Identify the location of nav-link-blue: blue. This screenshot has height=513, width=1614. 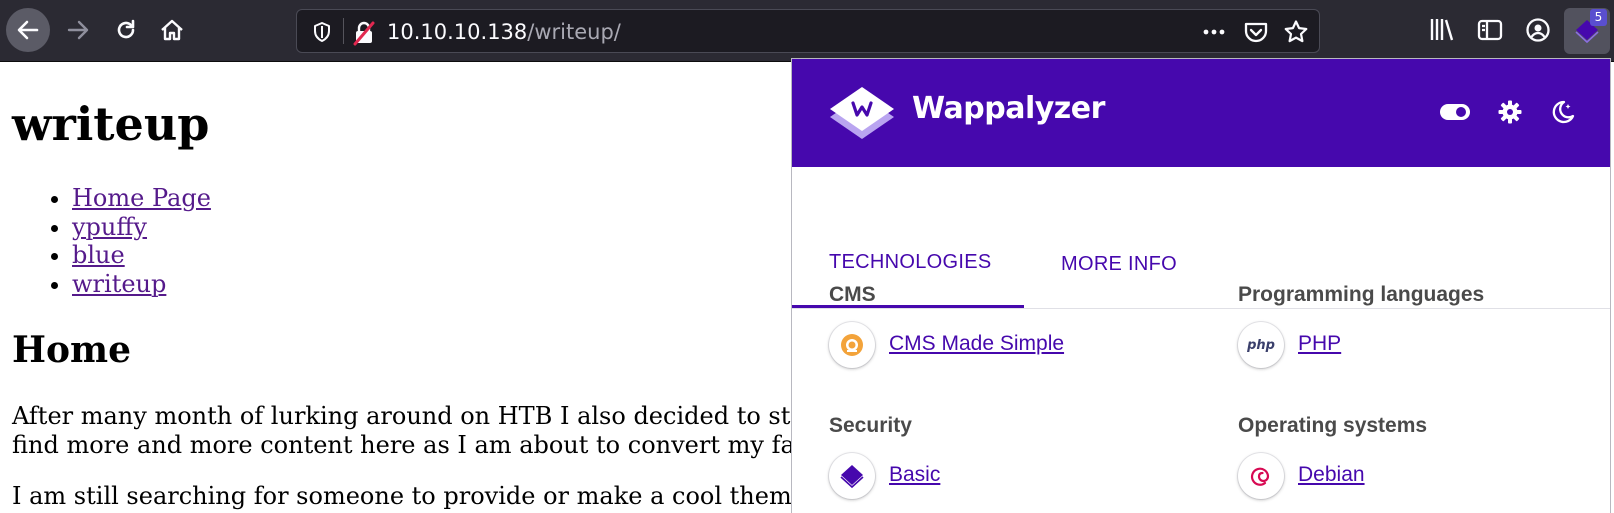
(98, 255).